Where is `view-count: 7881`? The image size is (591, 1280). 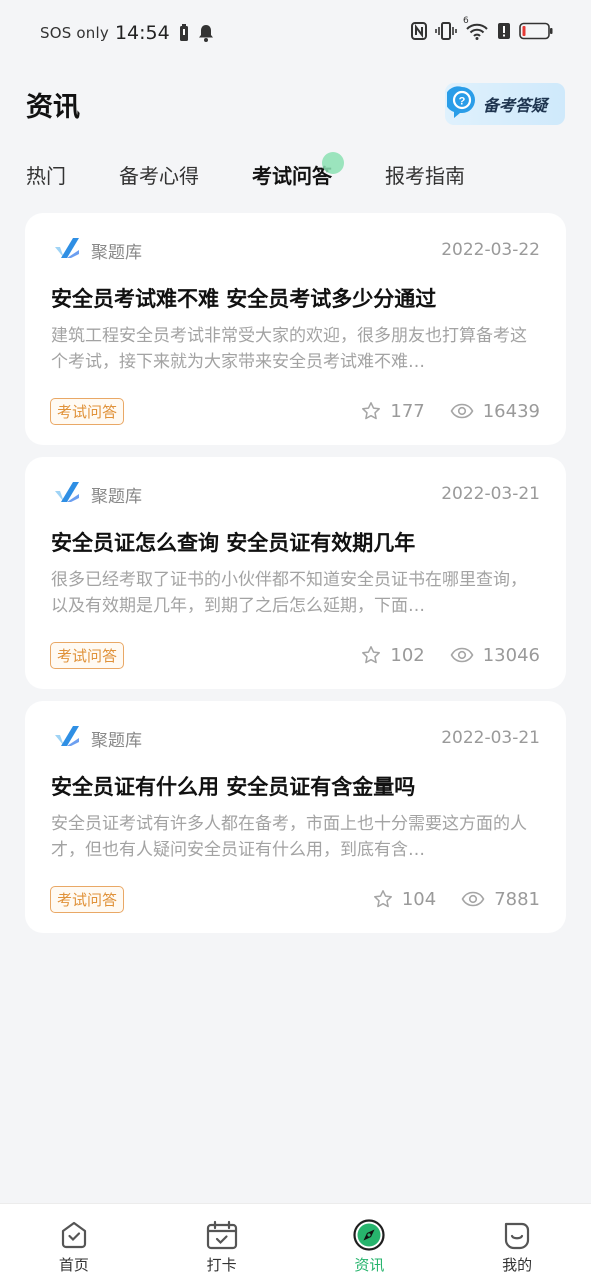 view-count: 7881 is located at coordinates (500, 899).